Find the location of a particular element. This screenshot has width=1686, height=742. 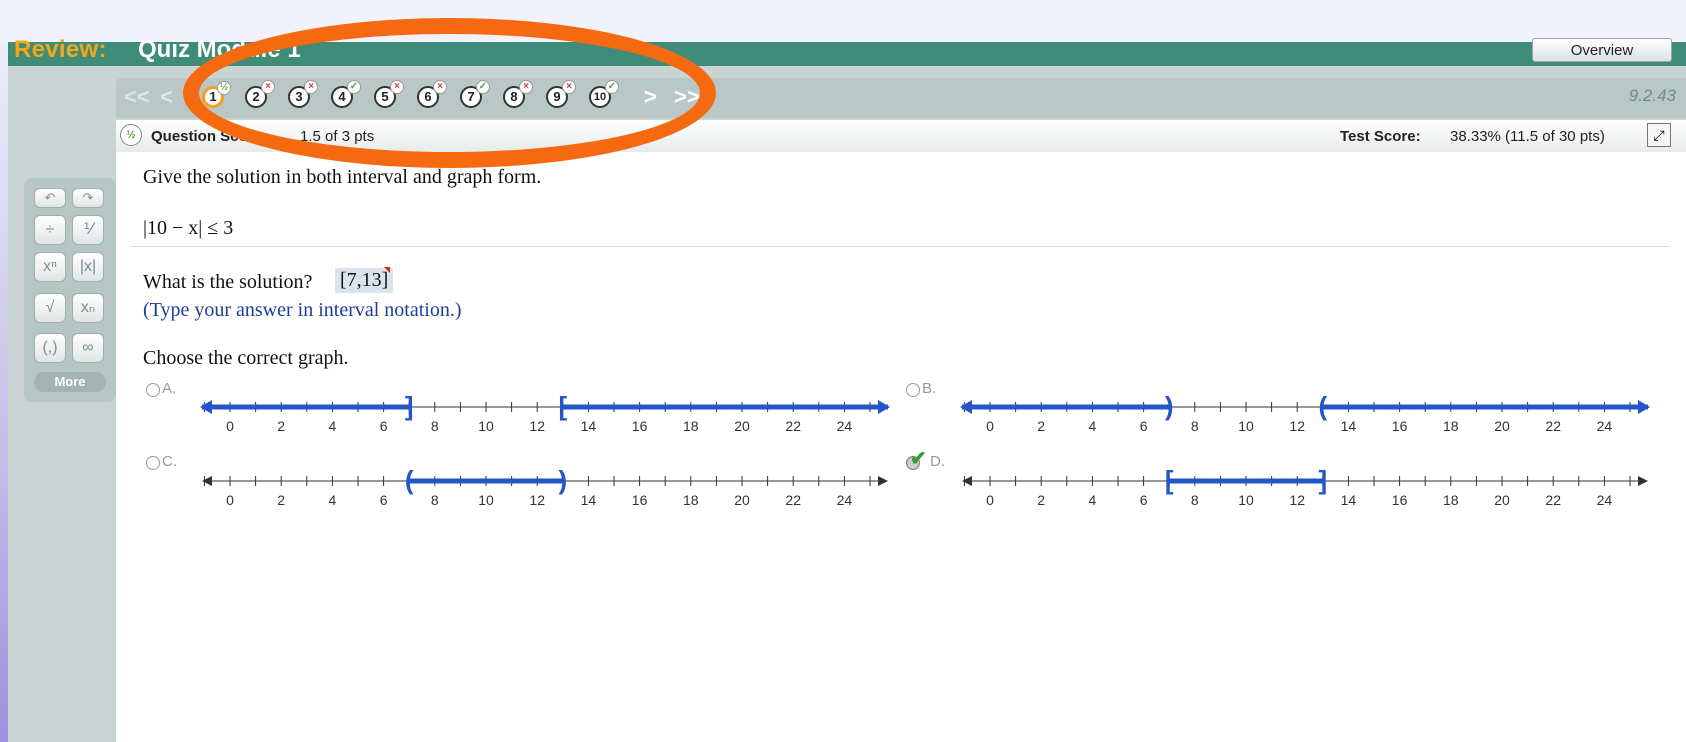

option-a-label: A. is located at coordinates (169, 388).